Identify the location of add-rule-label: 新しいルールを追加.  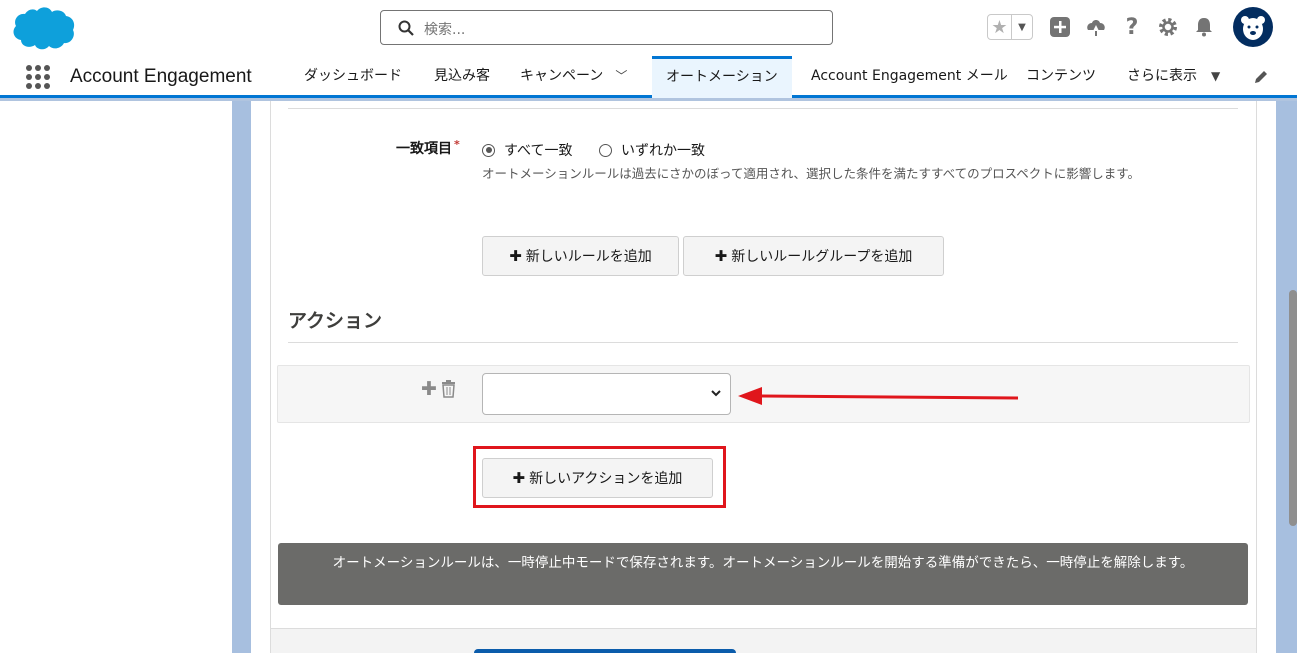
(588, 257).